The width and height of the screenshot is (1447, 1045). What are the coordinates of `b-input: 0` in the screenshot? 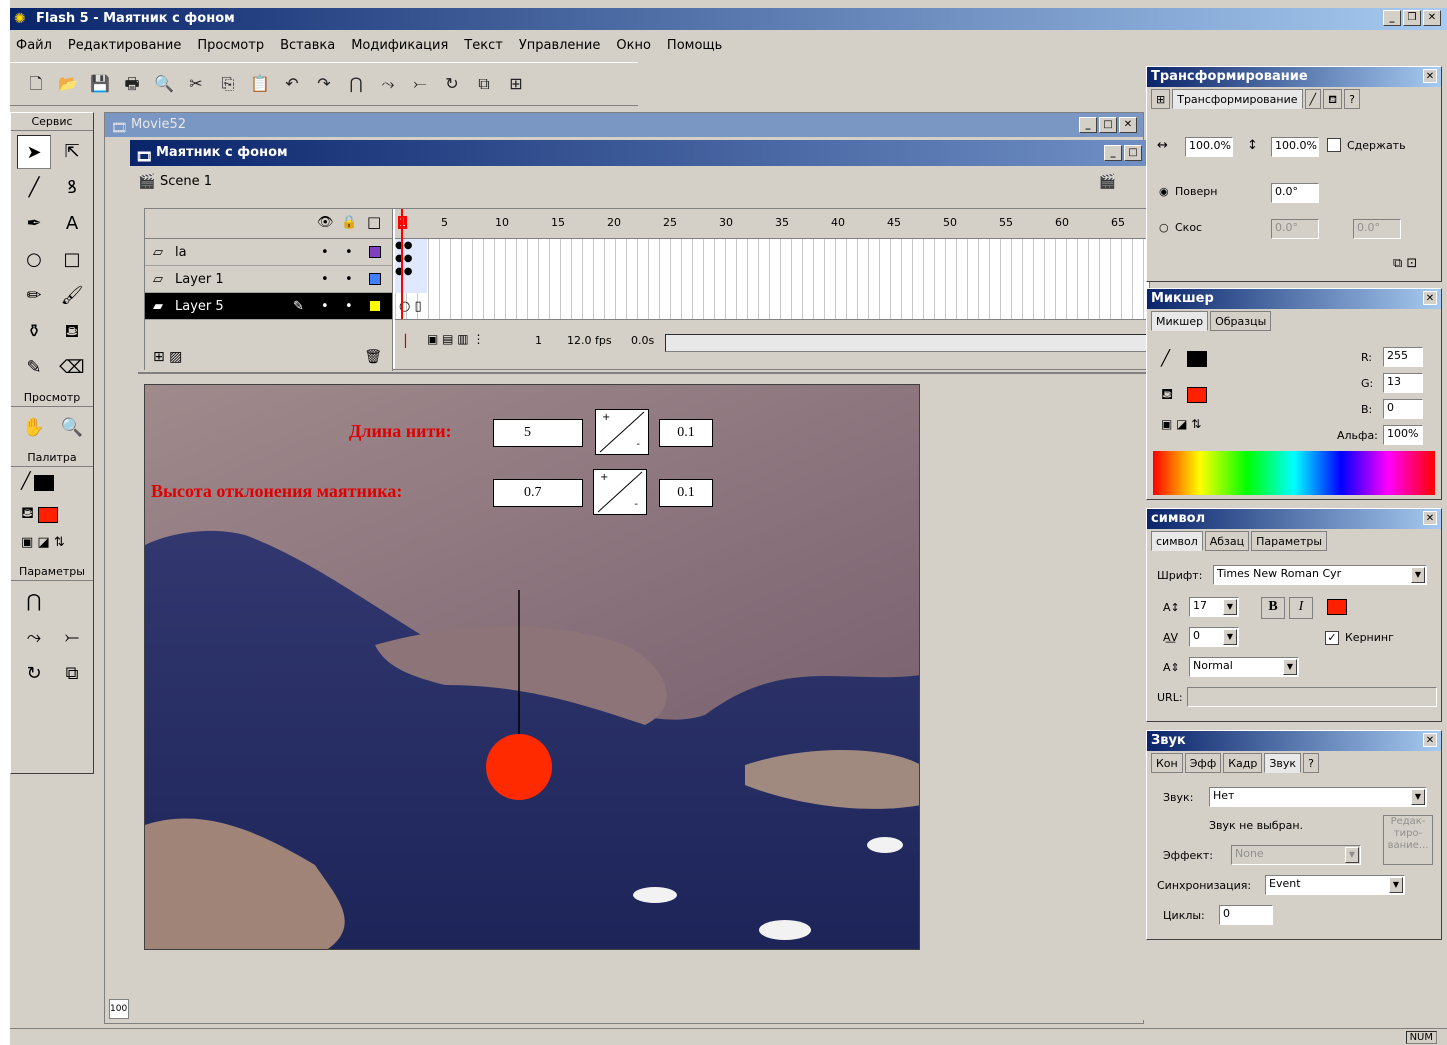 It's located at (1403, 409).